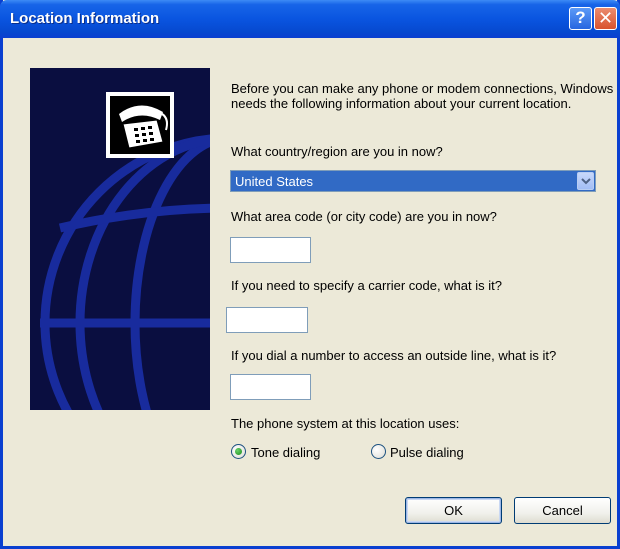 This screenshot has width=620, height=549. Describe the element at coordinates (310, 19) in the screenshot. I see `title-bar: Location Information ? ✕` at that location.